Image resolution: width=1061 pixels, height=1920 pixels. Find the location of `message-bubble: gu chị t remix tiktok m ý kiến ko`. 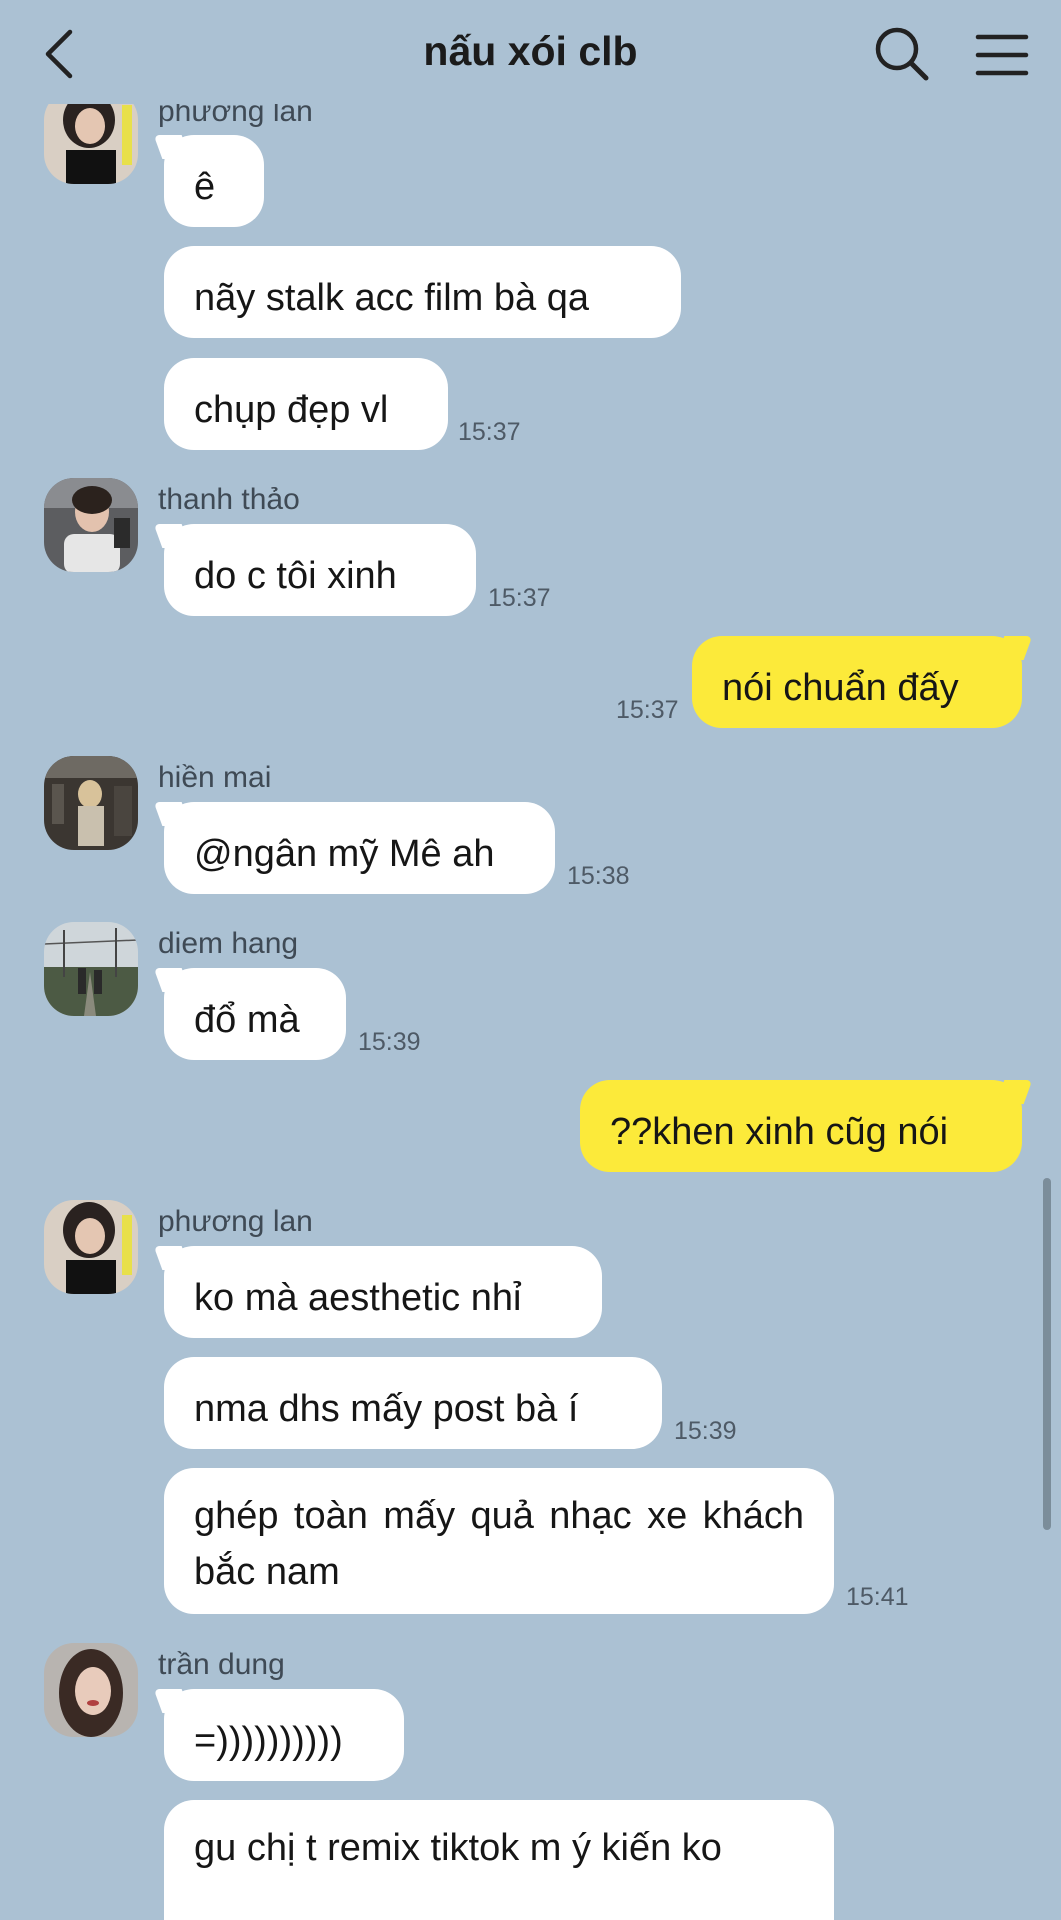

message-bubble: gu chị t remix tiktok m ý kiến ko is located at coordinates (499, 1860).